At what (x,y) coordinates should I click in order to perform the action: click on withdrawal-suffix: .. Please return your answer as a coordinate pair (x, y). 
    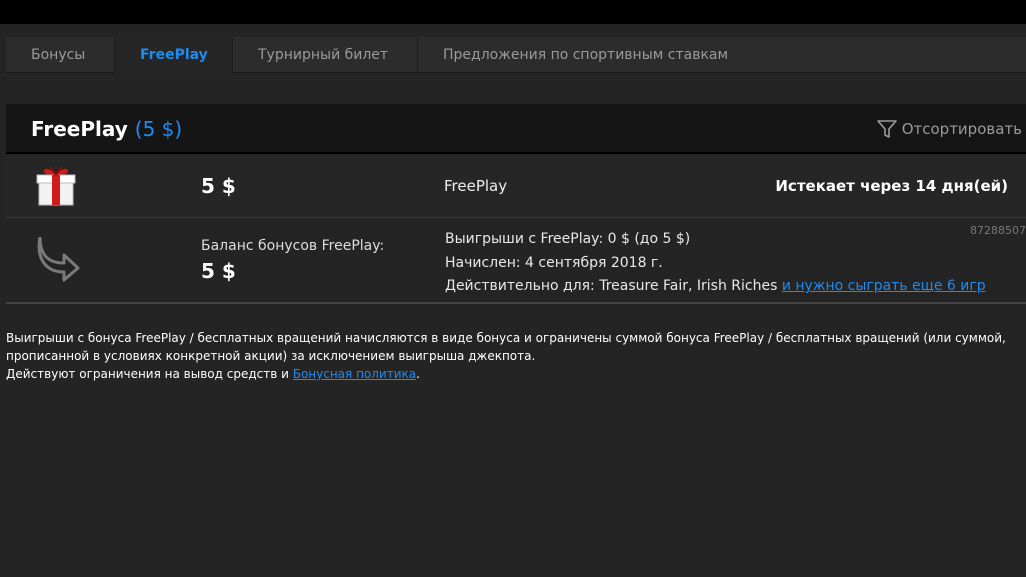
    Looking at the image, I should click on (418, 374).